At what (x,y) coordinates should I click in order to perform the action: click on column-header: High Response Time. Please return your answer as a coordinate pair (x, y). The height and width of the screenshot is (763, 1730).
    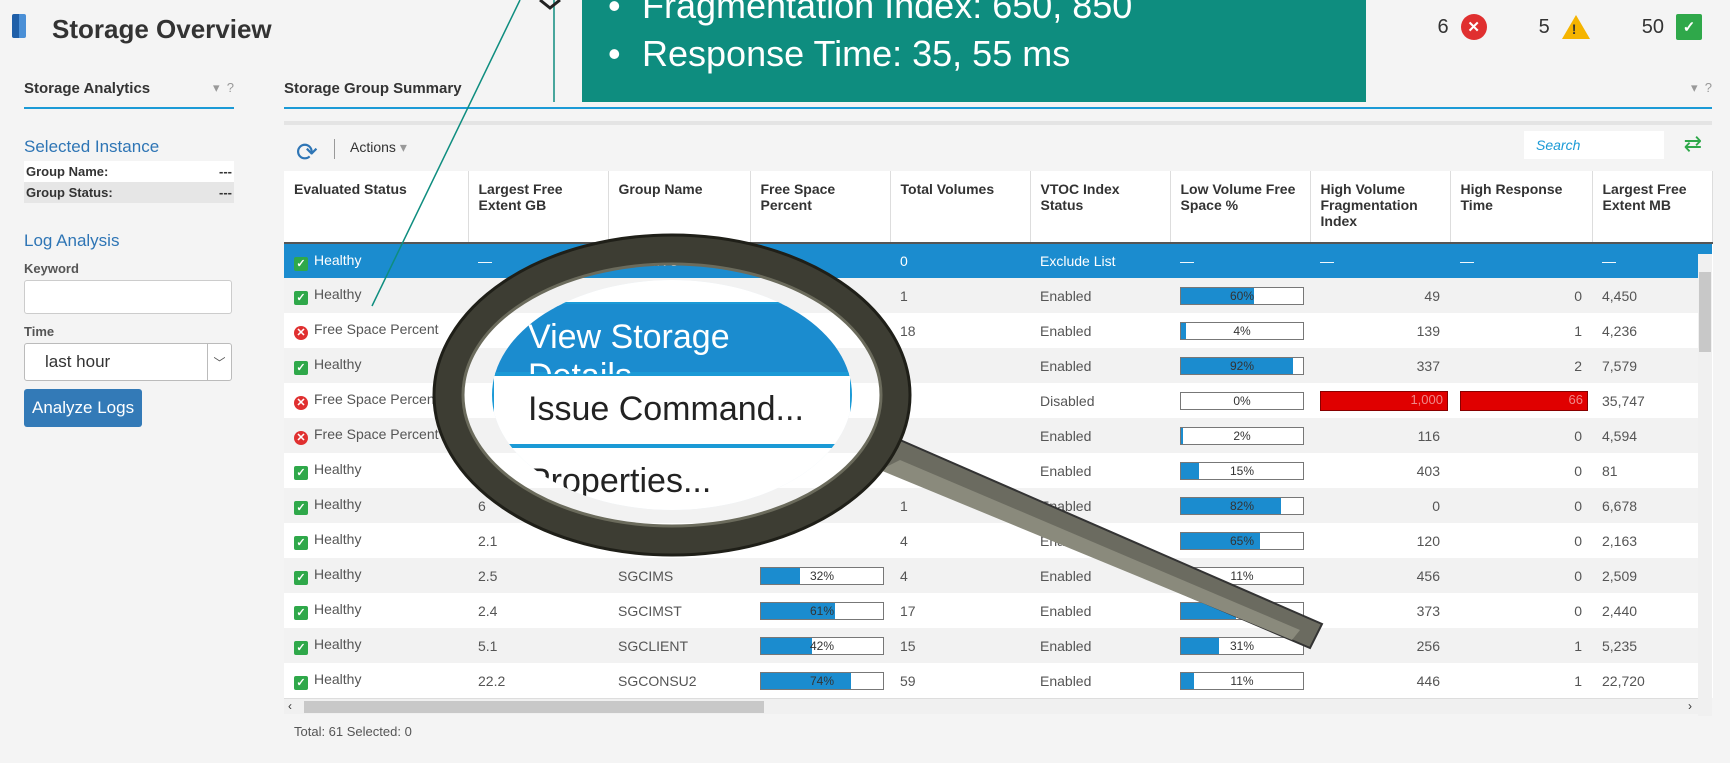
    Looking at the image, I should click on (1521, 207).